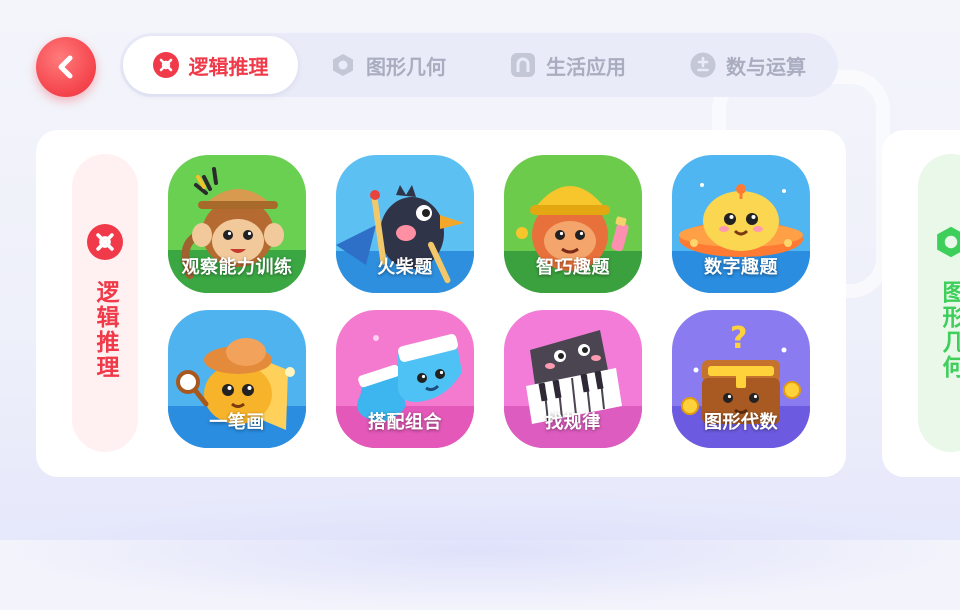 This screenshot has width=960, height=610. What do you see at coordinates (741, 267) in the screenshot?
I see `game-label: 数字趣题` at bounding box center [741, 267].